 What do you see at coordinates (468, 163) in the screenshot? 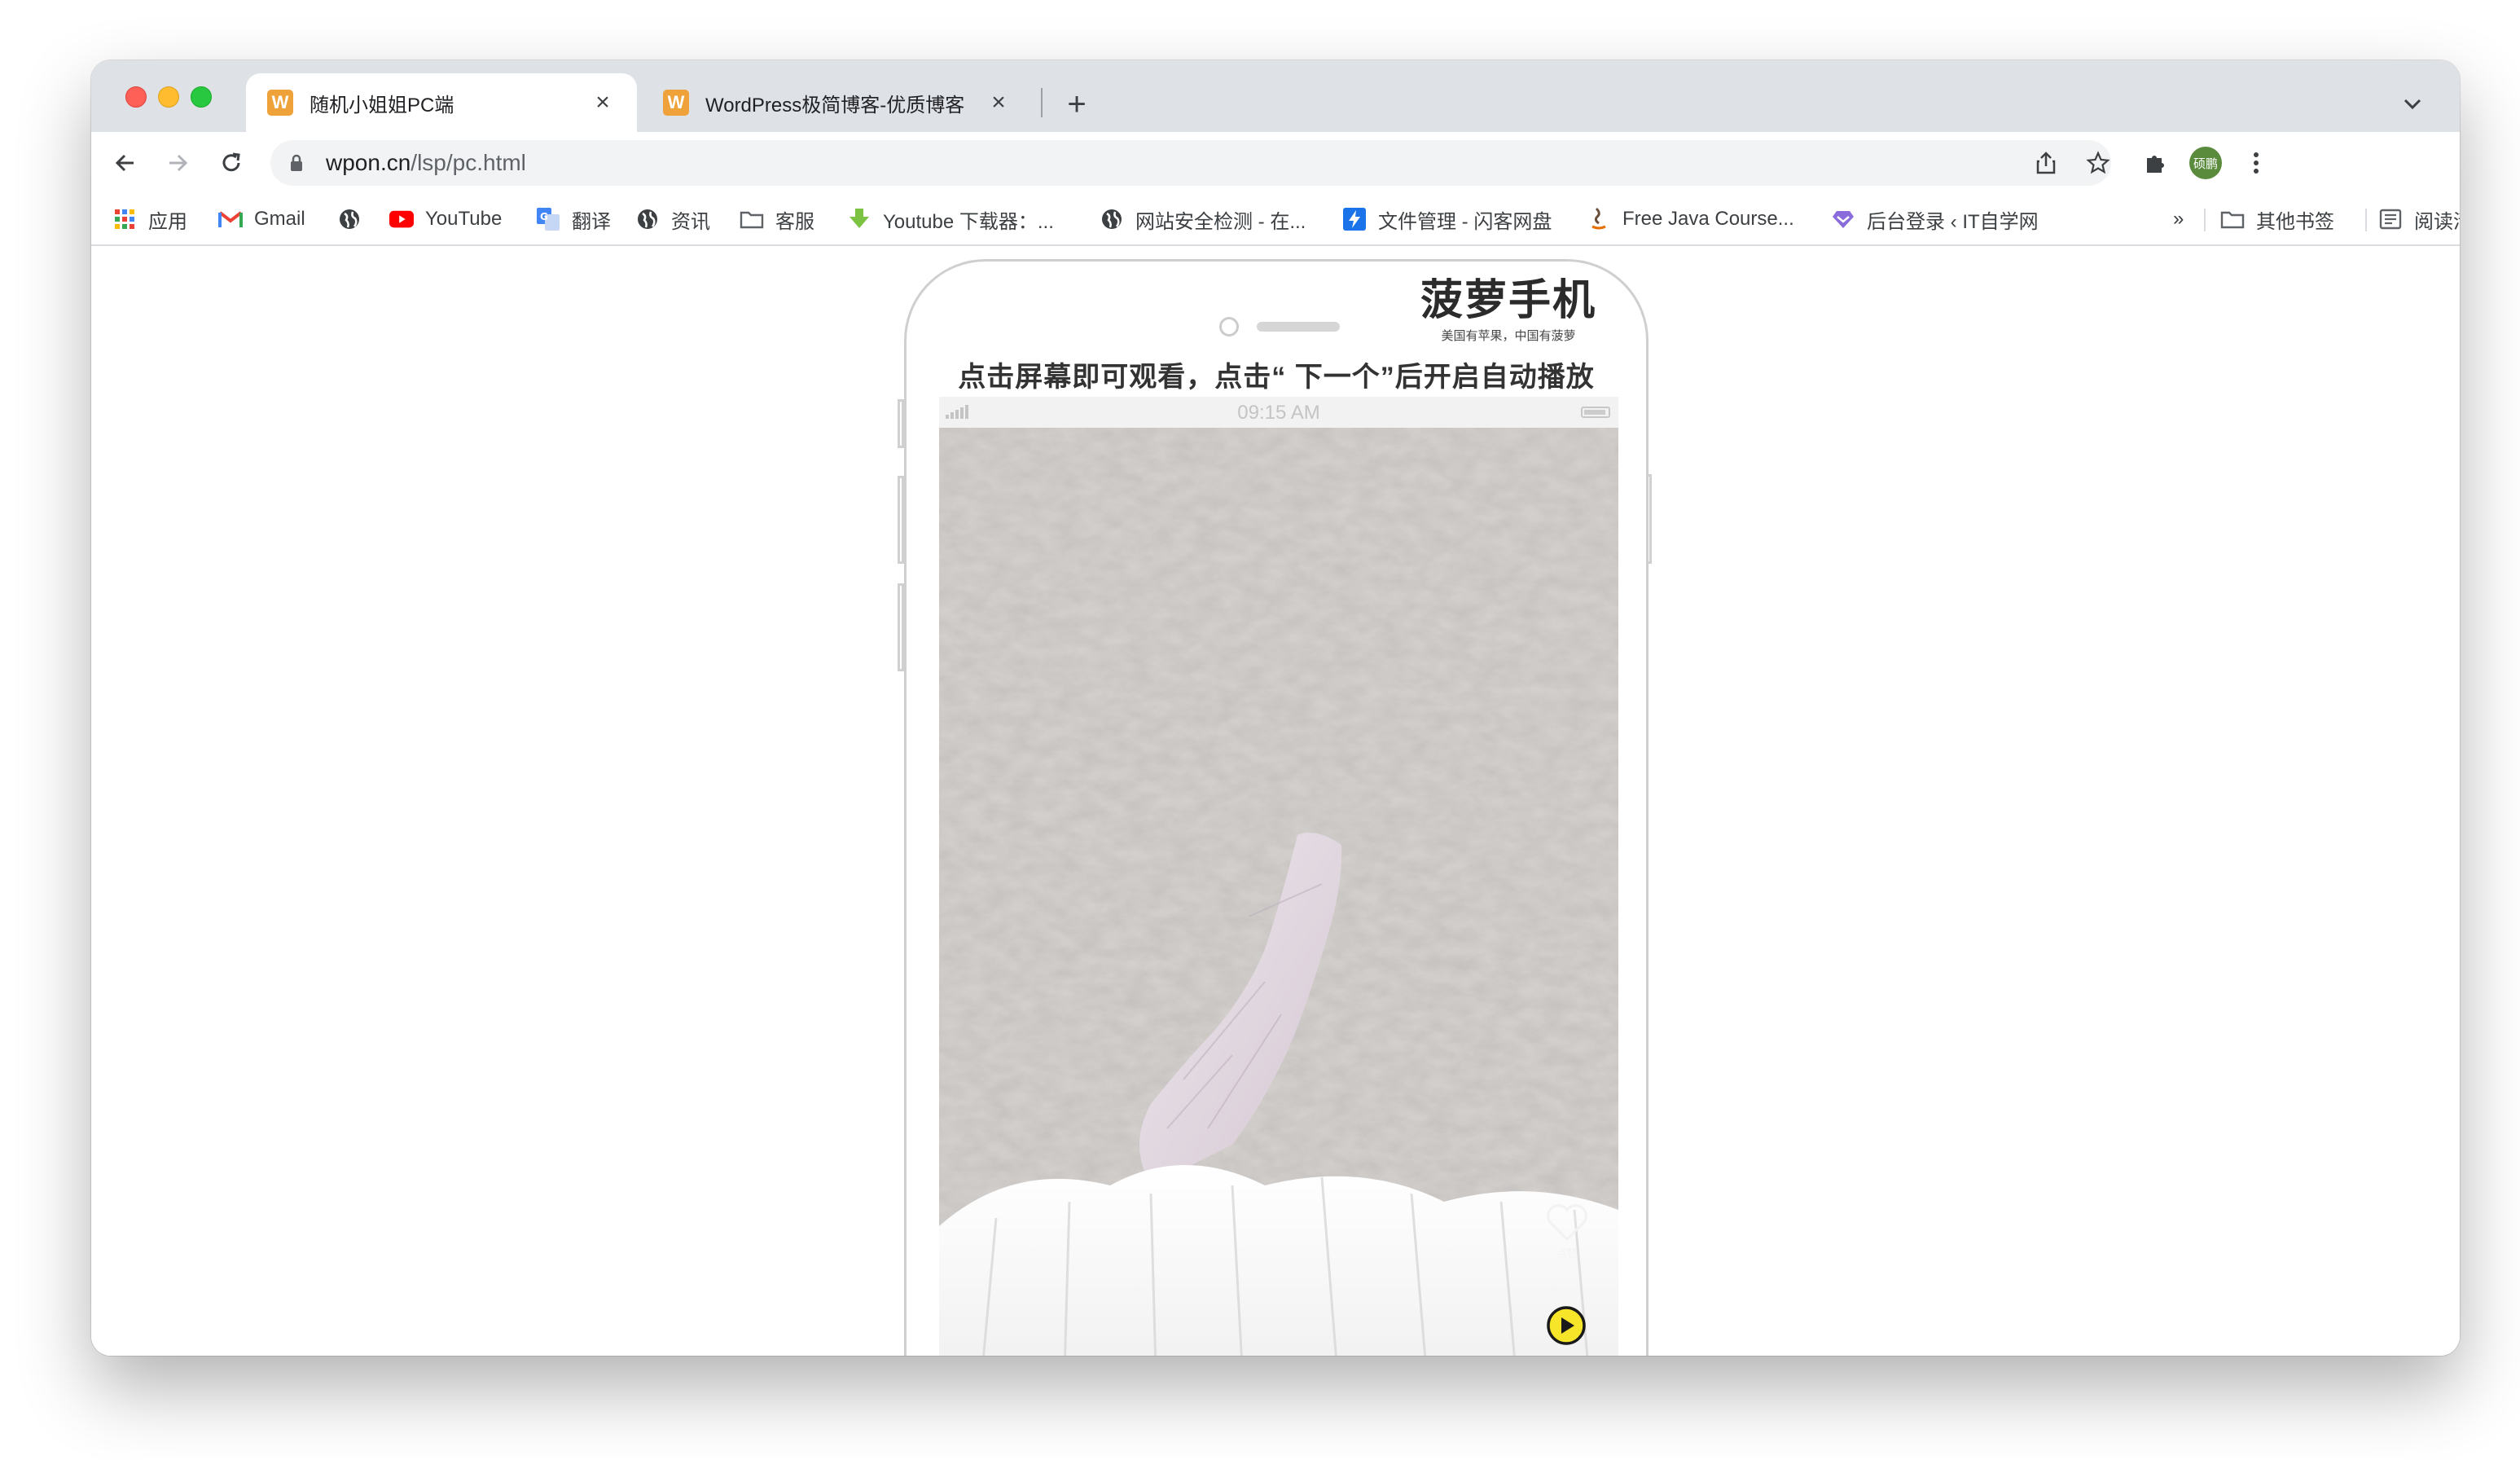
I see `url-path: /lsp/pc.html` at bounding box center [468, 163].